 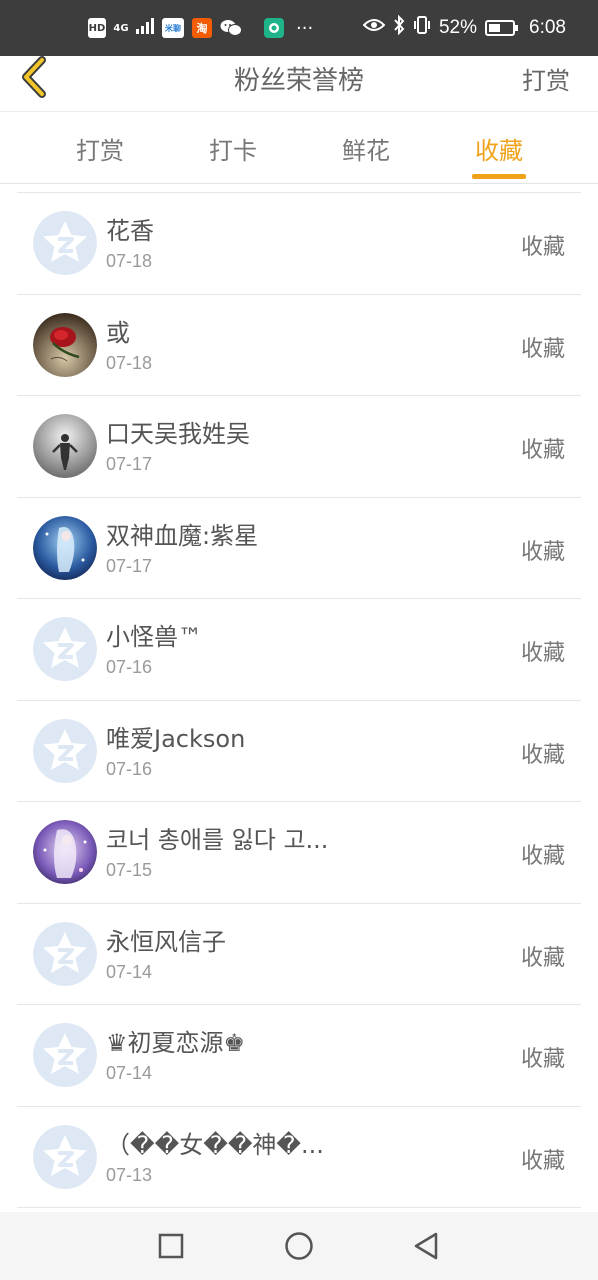 I want to click on taobao-app-icon: 淘, so click(x=202, y=28).